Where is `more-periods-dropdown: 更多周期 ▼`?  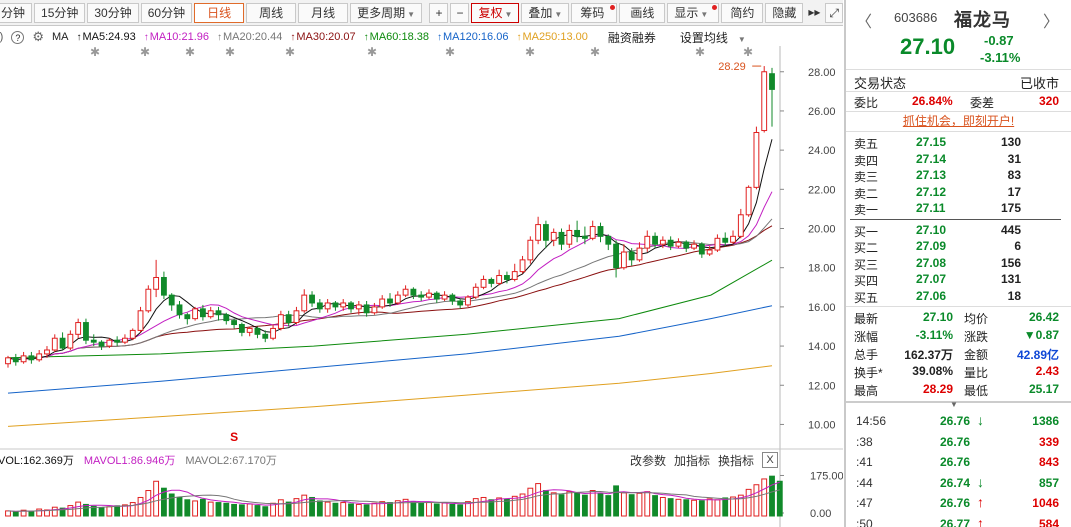 more-periods-dropdown: 更多周期 ▼ is located at coordinates (386, 12).